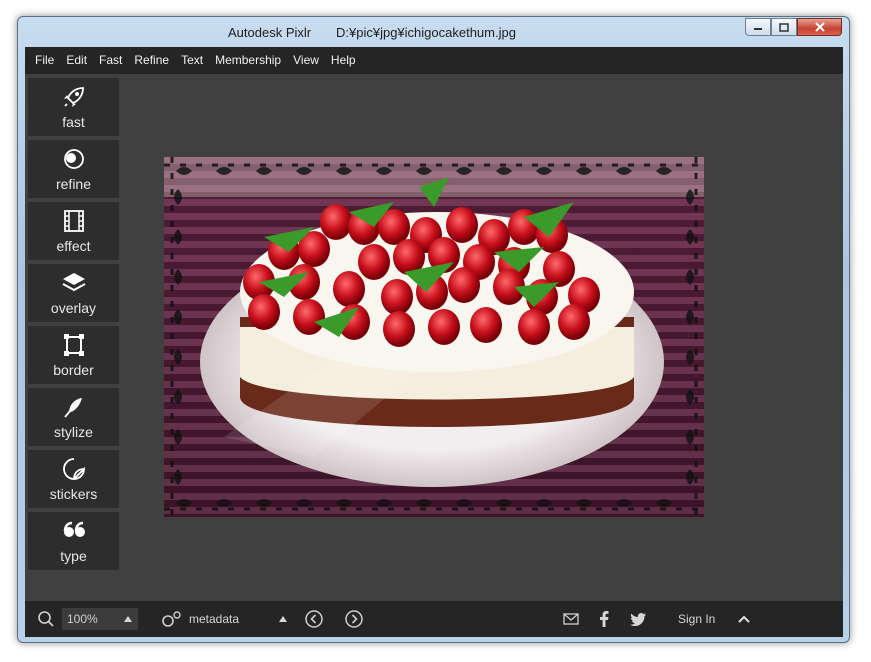  Describe the element at coordinates (343, 60) in the screenshot. I see `menu-help: Help` at that location.